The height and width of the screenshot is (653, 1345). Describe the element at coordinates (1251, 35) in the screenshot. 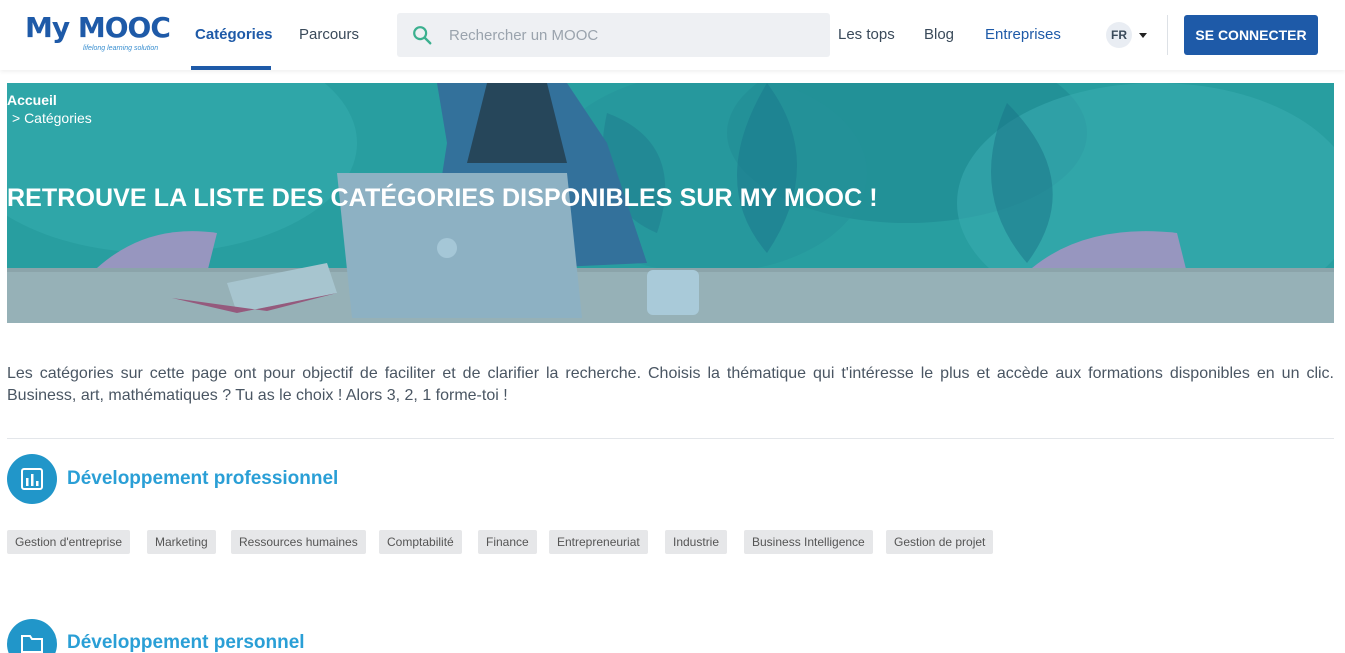

I see `connect-button: SE CONNECTER` at that location.